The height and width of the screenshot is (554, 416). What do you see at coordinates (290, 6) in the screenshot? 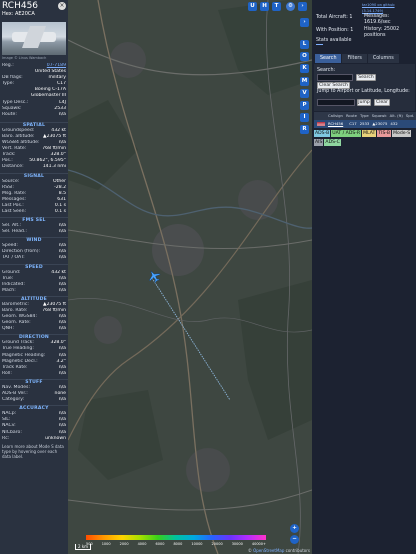
I see `settings-gear-icon: ⚙` at bounding box center [290, 6].